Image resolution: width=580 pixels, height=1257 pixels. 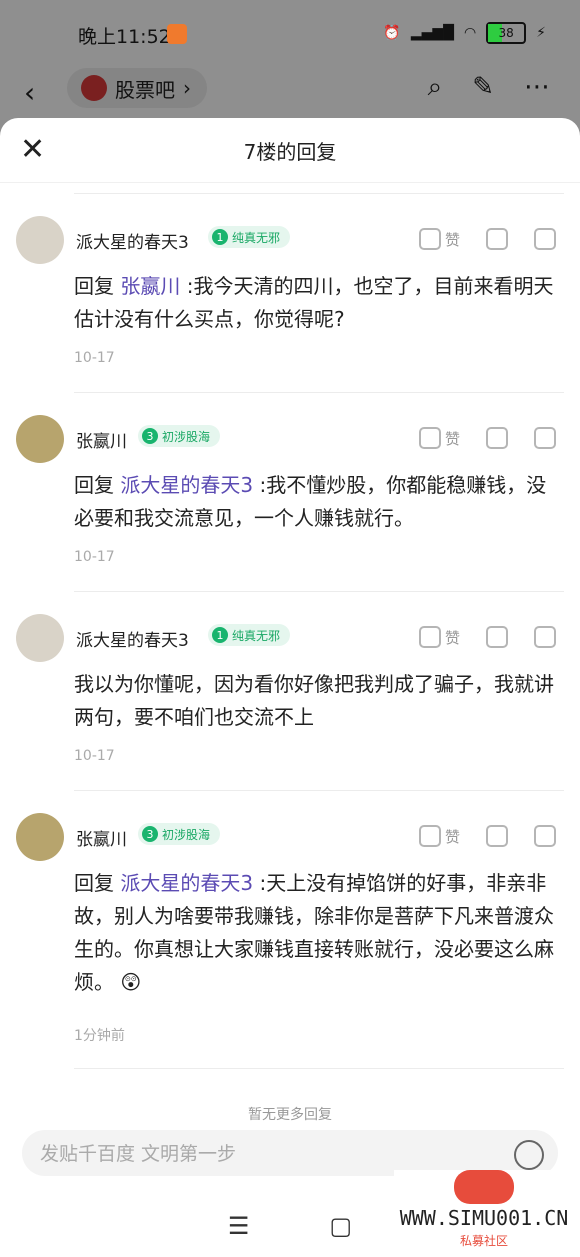 I want to click on edit-icon: ✎, so click(x=483, y=87).